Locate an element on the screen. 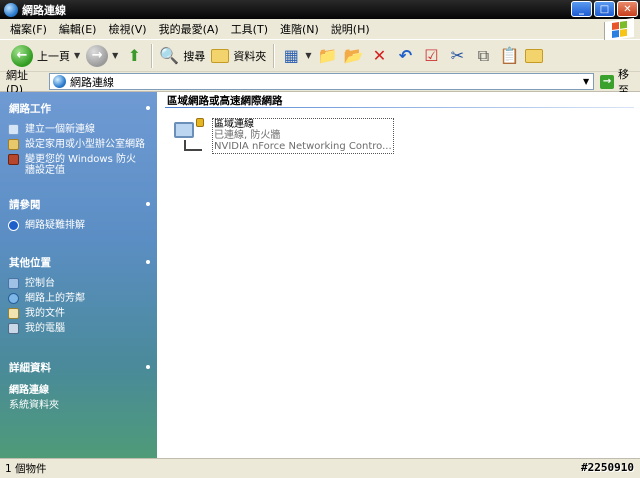  cut-icon: ✂ is located at coordinates (457, 55).